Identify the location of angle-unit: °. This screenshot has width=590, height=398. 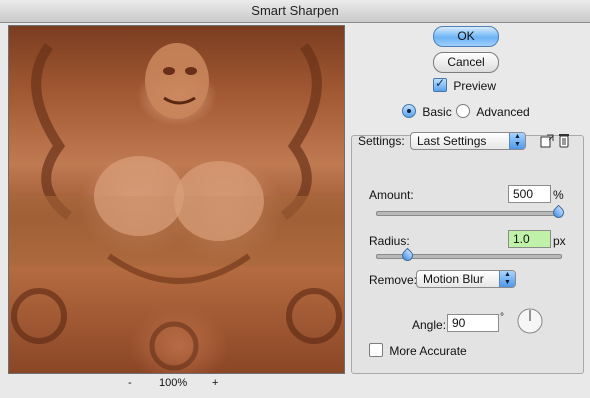
(502, 317).